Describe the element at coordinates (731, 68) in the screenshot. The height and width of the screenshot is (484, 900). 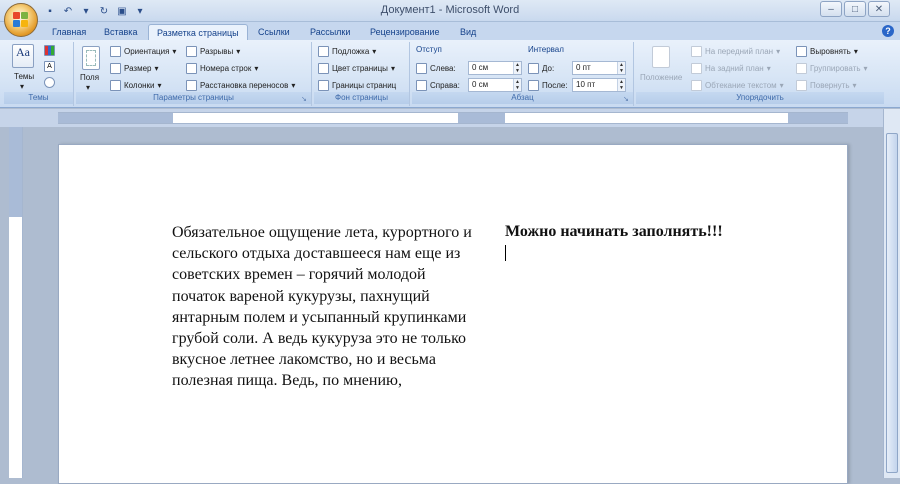
I see `send-back-button: На задний план ▾` at that location.